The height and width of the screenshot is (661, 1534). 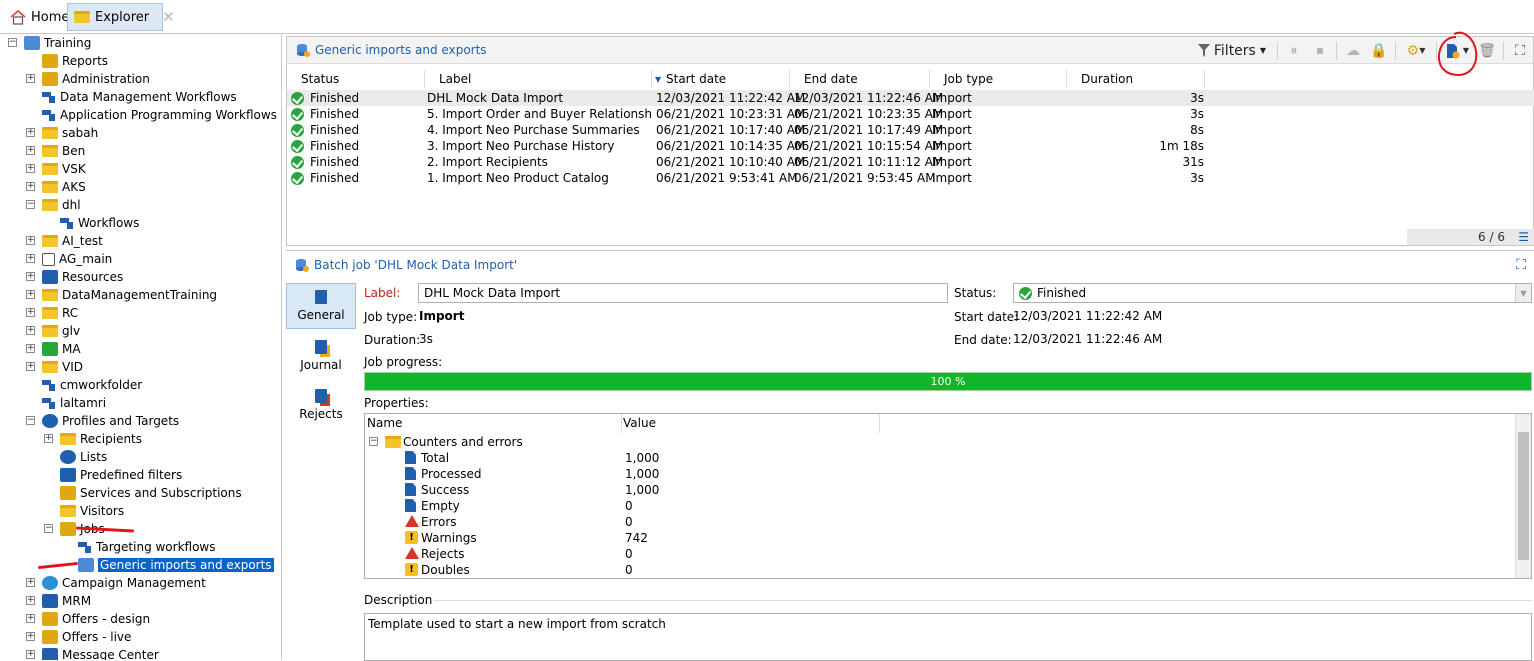 I want to click on tree-item: Offers - live, so click(x=86, y=637).